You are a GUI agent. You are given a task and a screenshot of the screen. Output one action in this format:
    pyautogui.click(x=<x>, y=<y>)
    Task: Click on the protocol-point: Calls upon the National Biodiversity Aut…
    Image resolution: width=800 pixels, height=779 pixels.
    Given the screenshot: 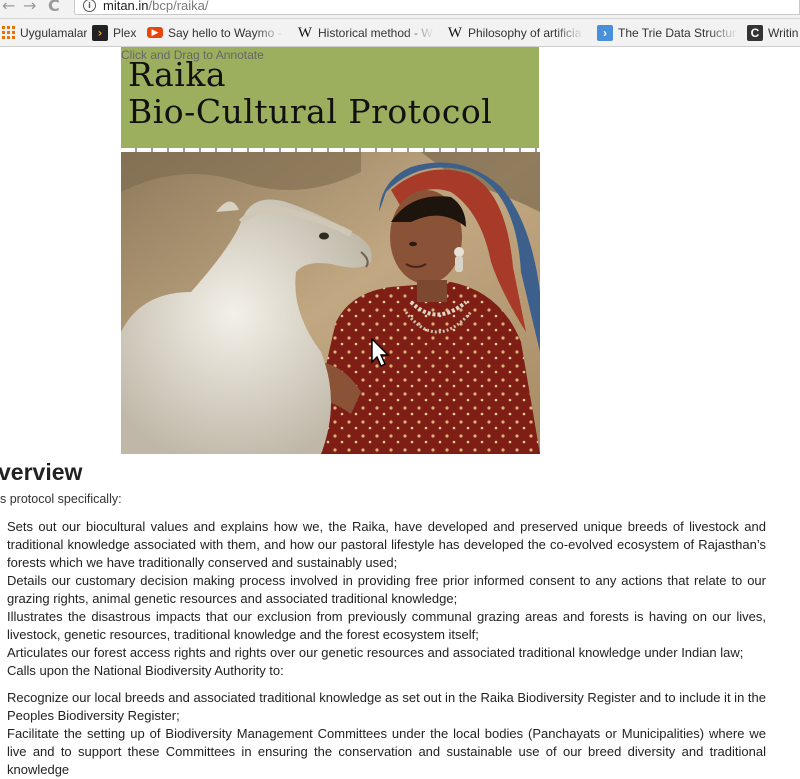 What is the action you would take?
    pyautogui.click(x=145, y=670)
    